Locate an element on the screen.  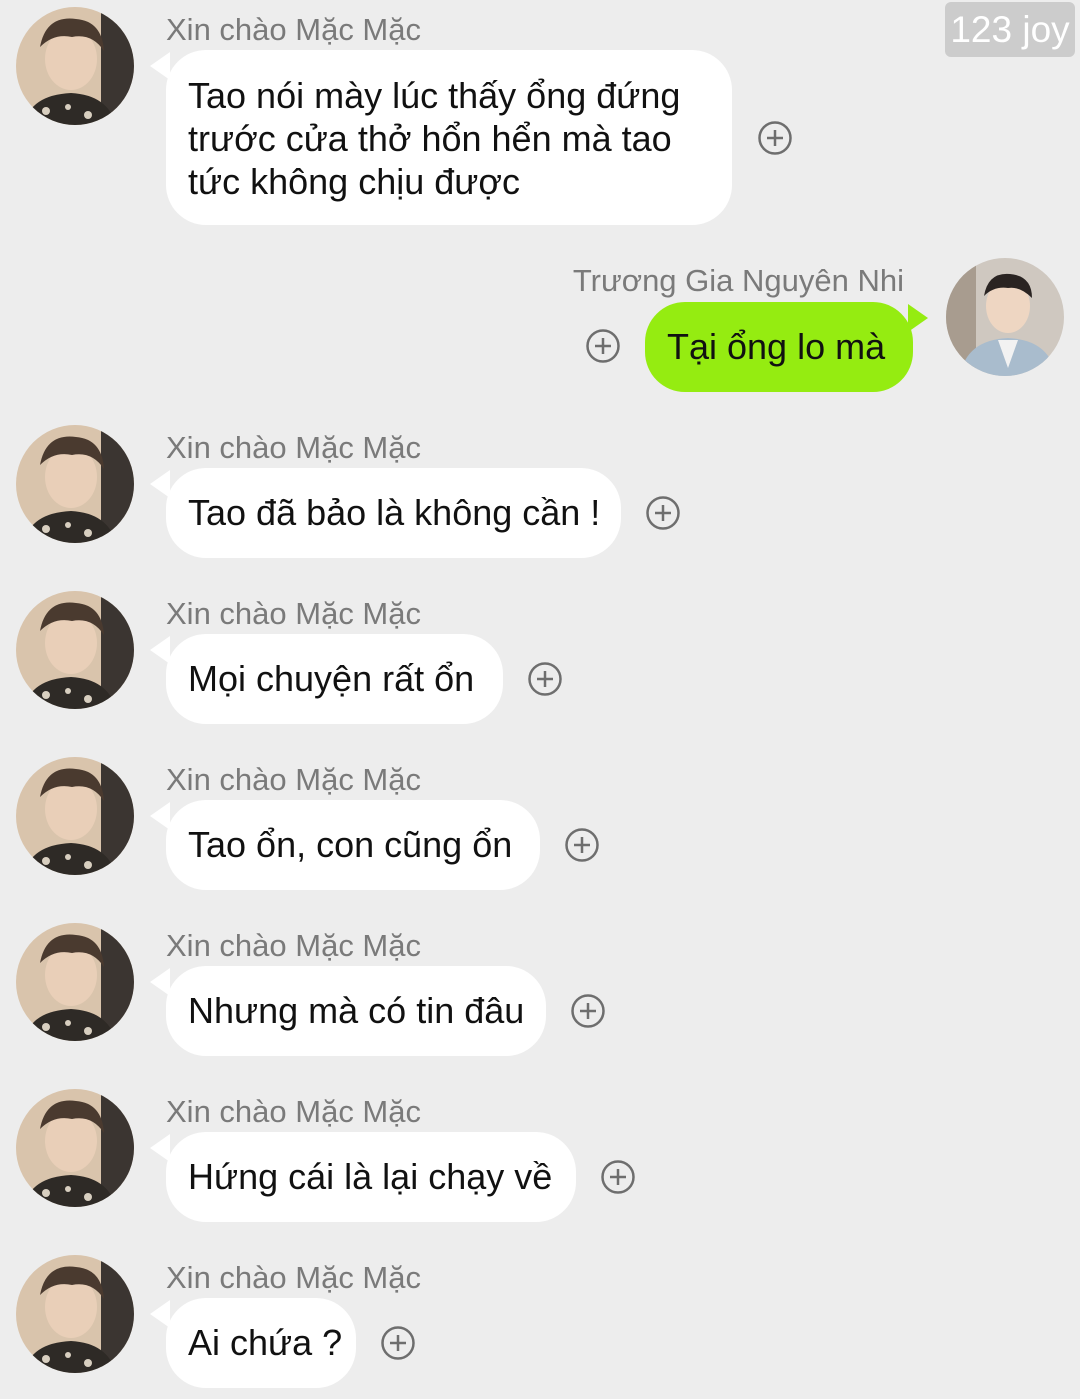
message-bubble: Tao ổn, con cũng ổn is located at coordinates (353, 845).